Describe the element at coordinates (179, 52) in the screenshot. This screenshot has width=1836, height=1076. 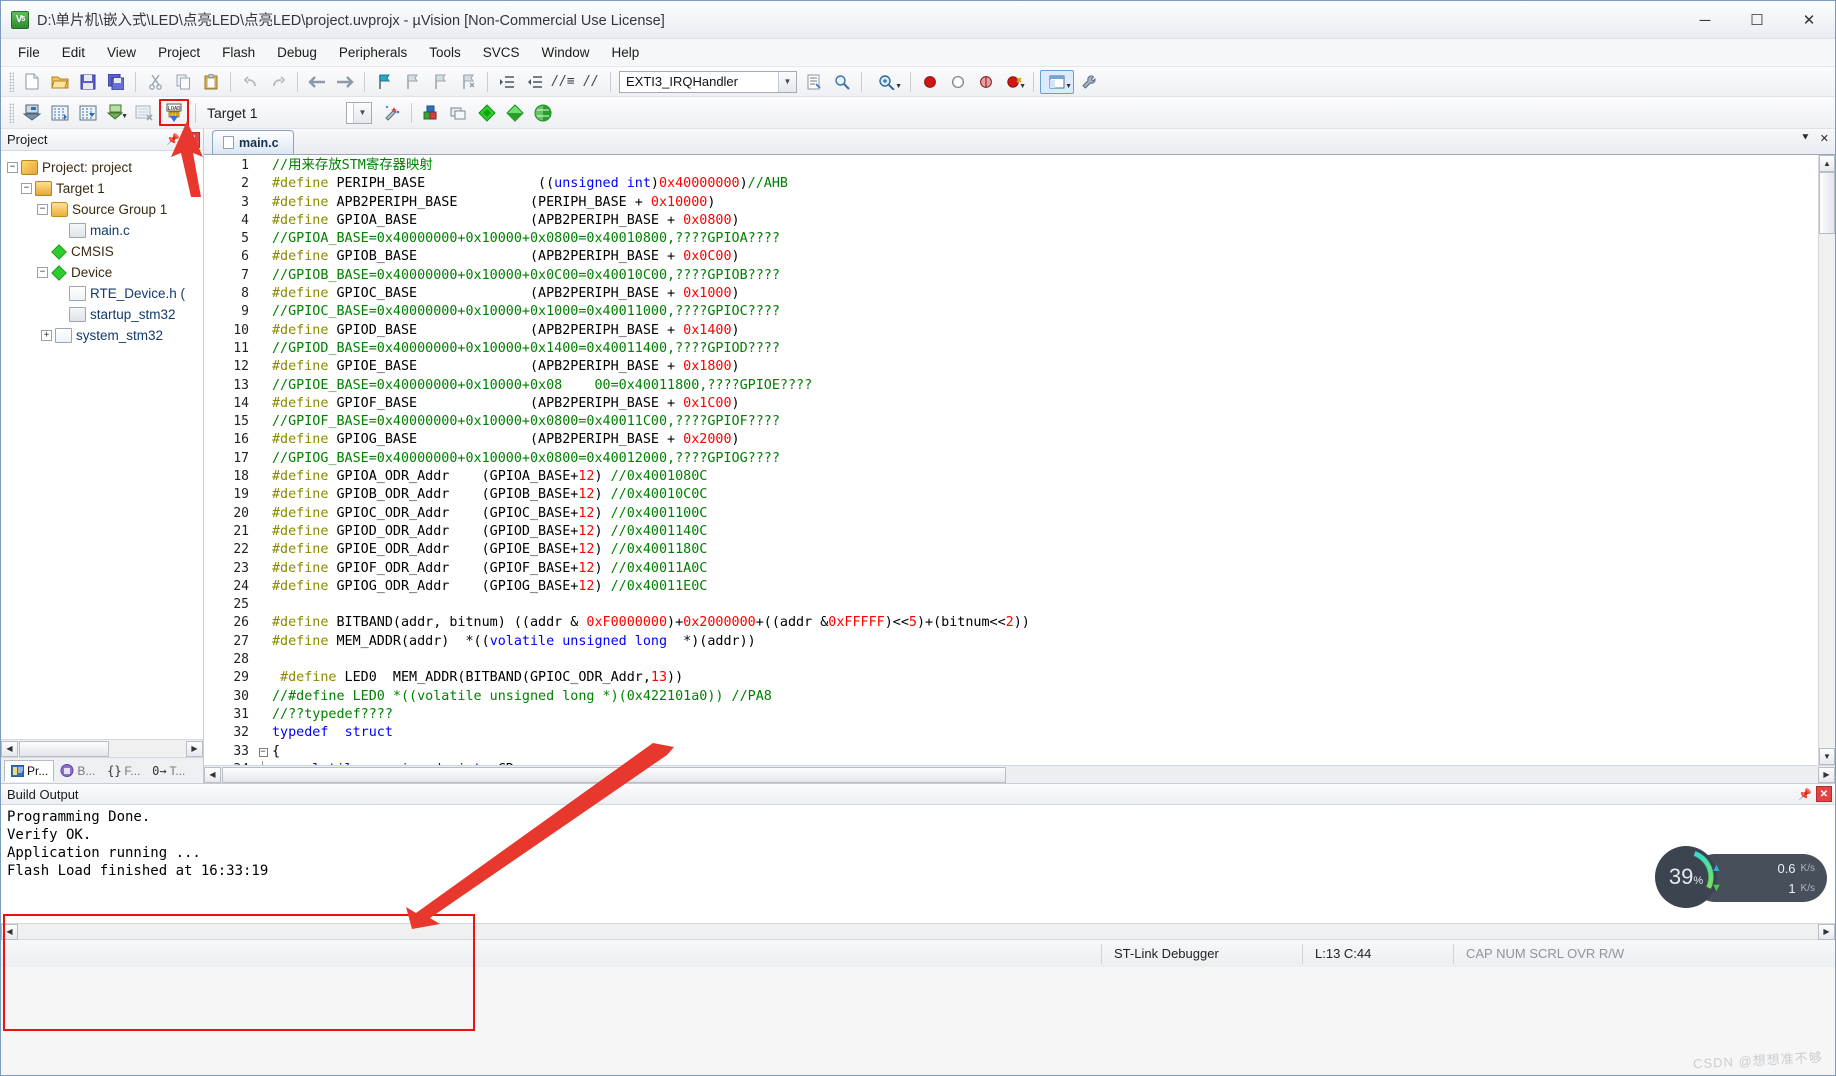
I see `menu-project: Project` at that location.